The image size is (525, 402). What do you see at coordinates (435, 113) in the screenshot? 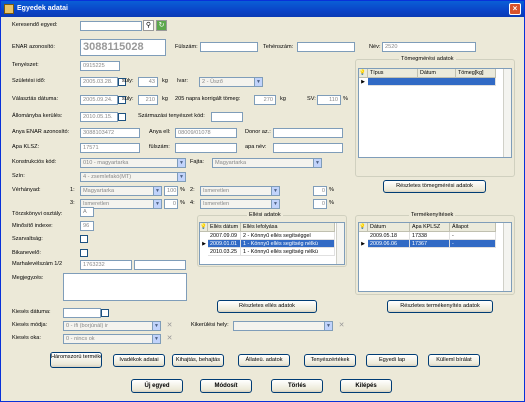
I see `tomeg-grid: 💡 Típus Dátum Tömeg[kg] ▶` at bounding box center [435, 113].